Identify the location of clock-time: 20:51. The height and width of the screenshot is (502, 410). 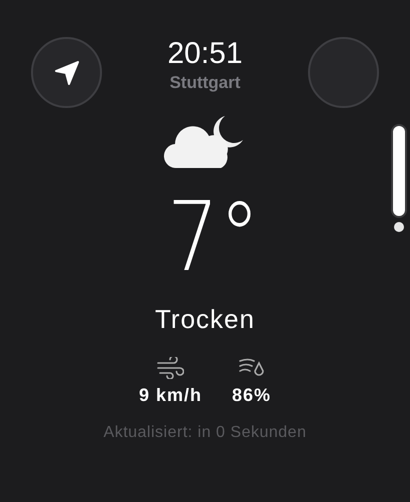
(205, 54).